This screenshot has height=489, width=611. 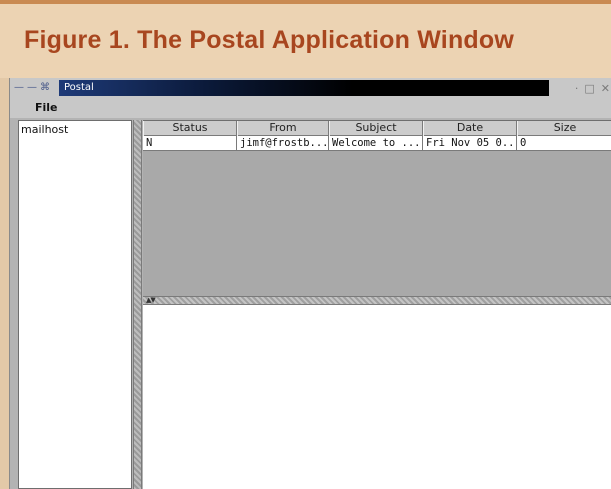 What do you see at coordinates (605, 88) in the screenshot?
I see `close-icon: ✕` at bounding box center [605, 88].